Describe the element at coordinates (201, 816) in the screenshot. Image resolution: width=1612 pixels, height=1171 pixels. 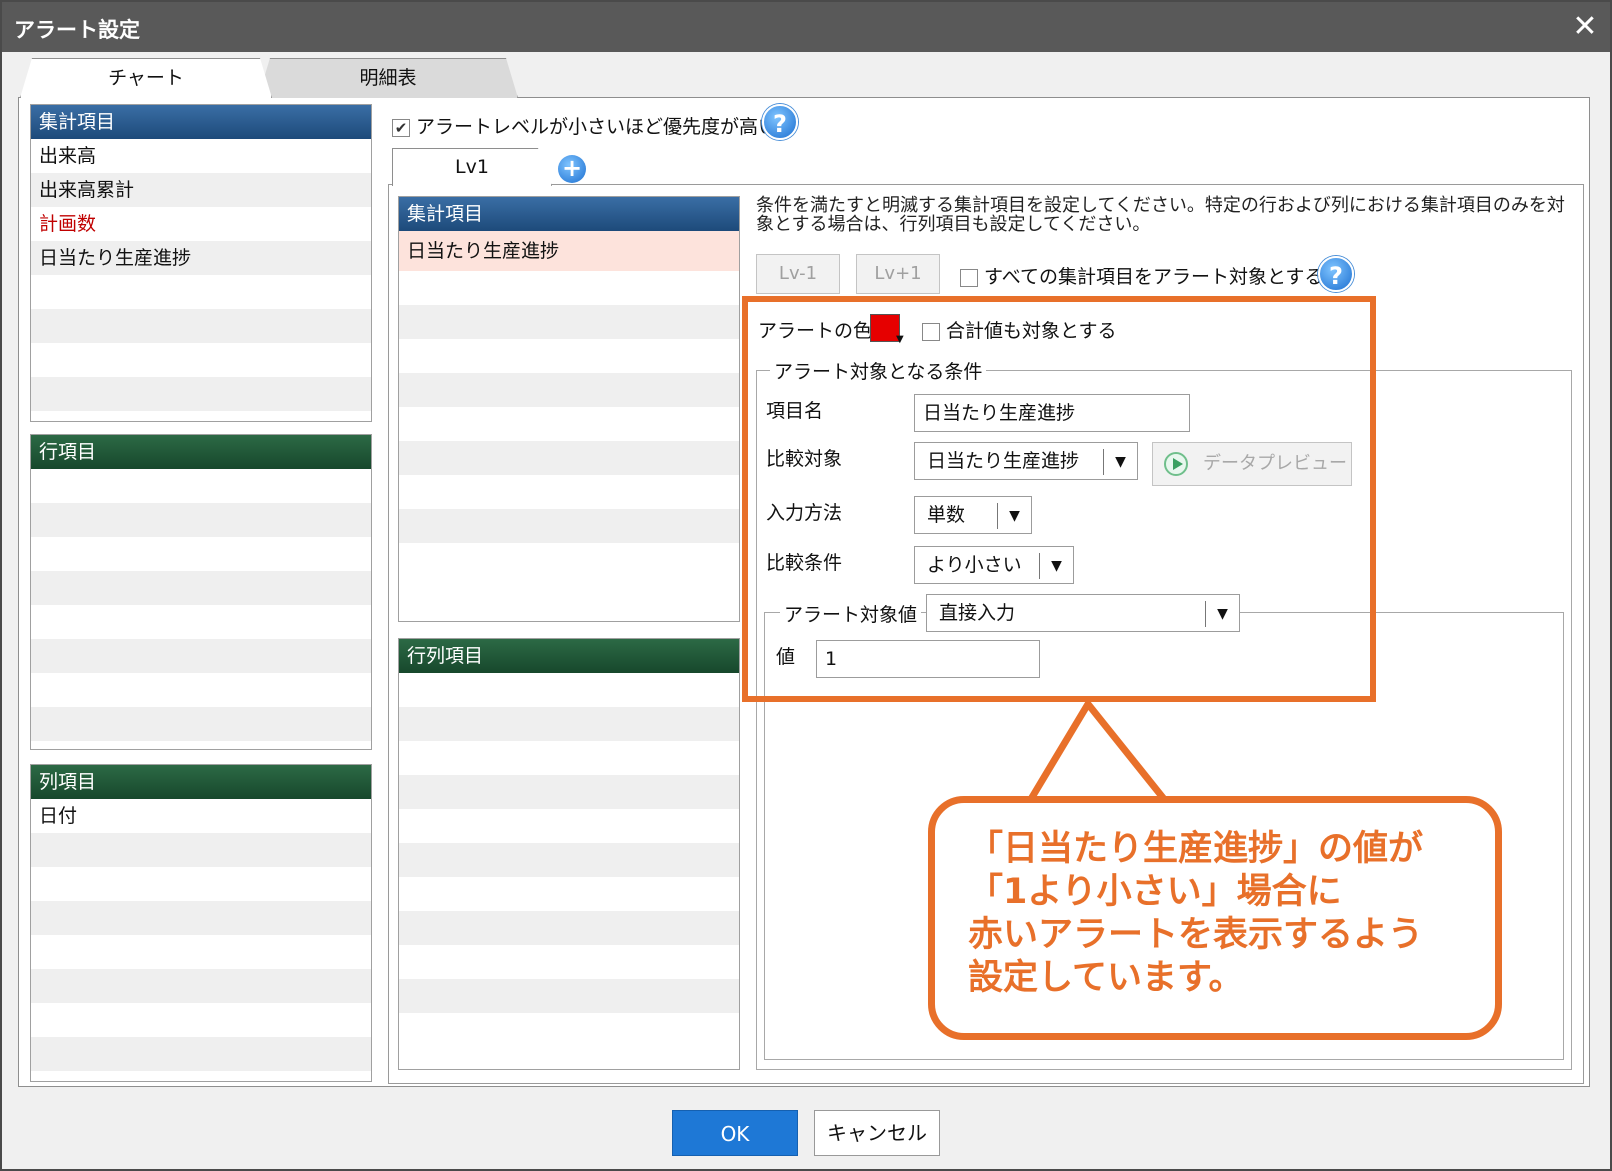
I see `list-item: 日付` at that location.